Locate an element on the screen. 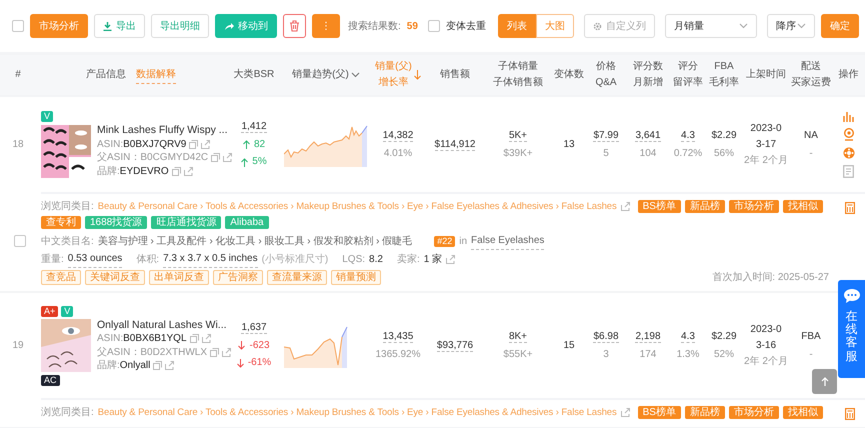 The image size is (865, 428). data-explain-link: 数据解释 is located at coordinates (156, 75).